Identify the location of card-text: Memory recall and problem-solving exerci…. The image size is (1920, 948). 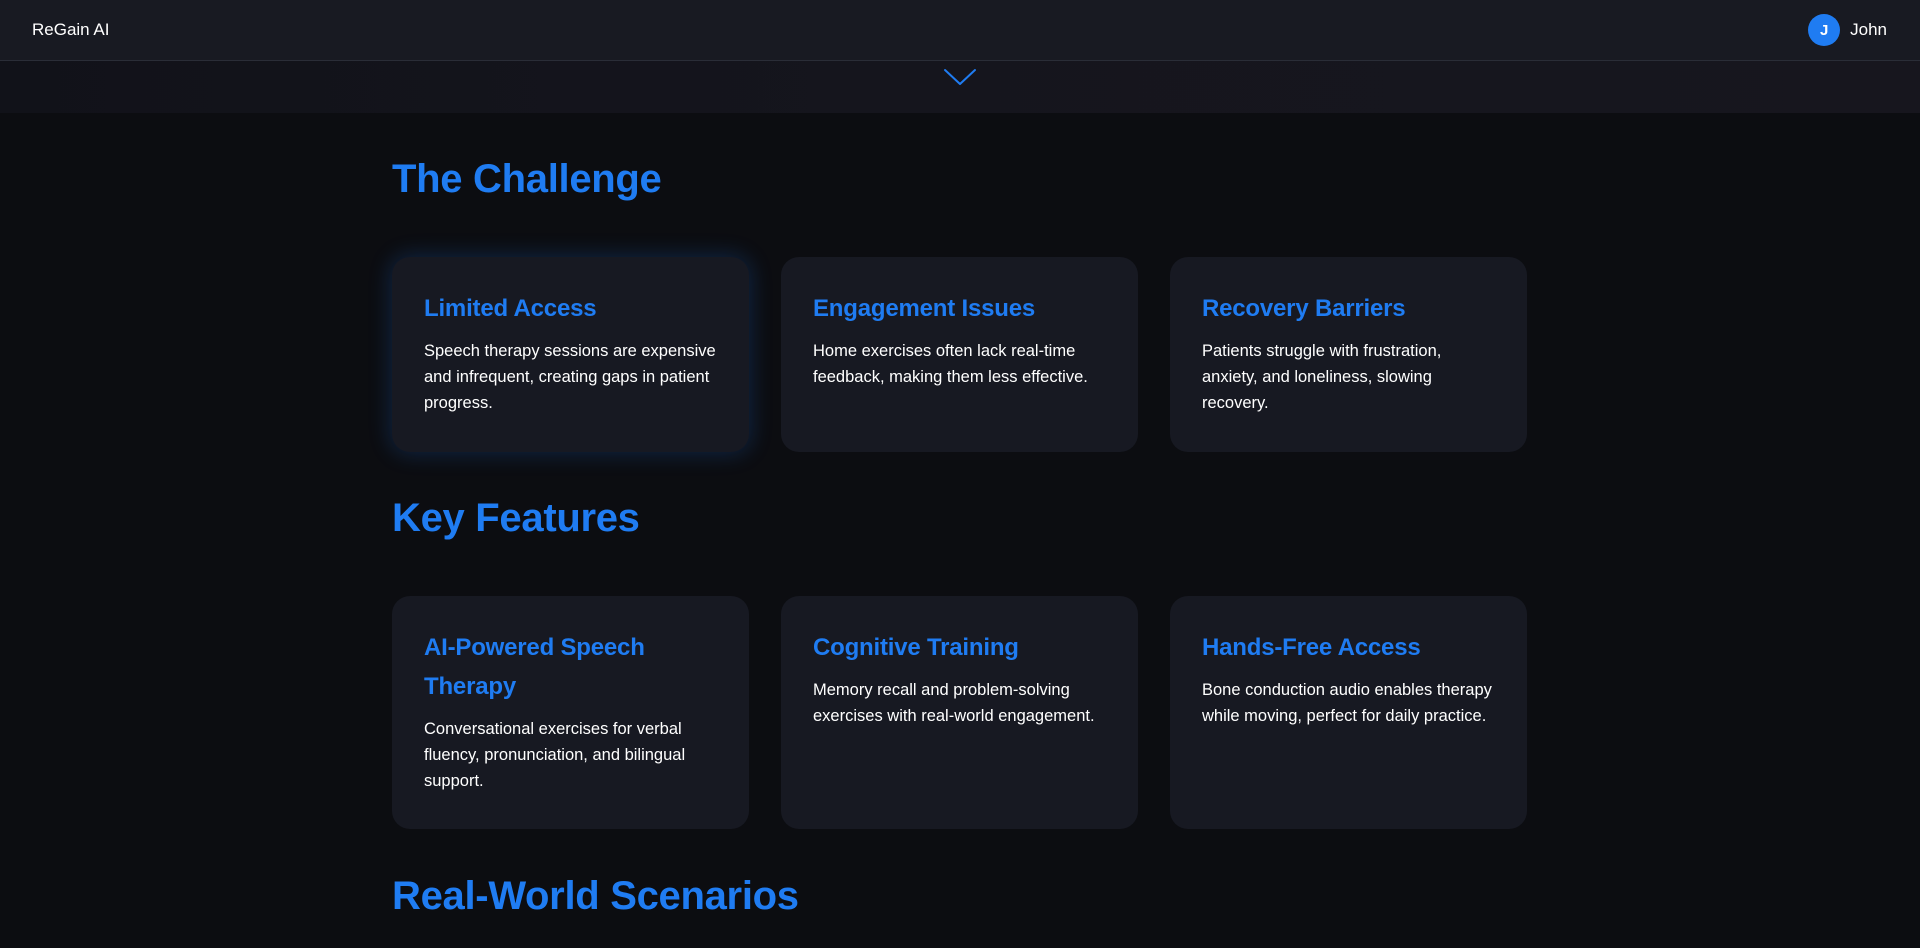
(954, 703).